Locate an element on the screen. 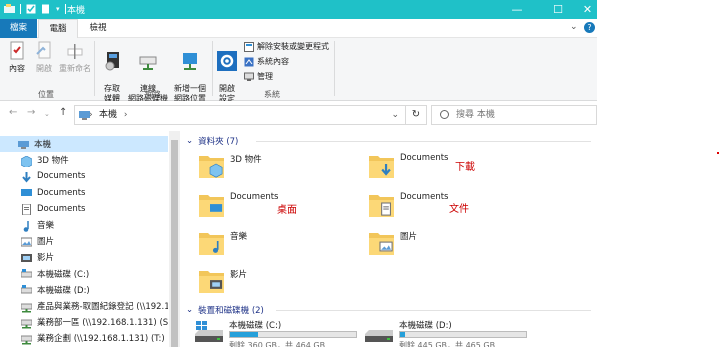  sidebar-item: 音樂 is located at coordinates (84, 225).